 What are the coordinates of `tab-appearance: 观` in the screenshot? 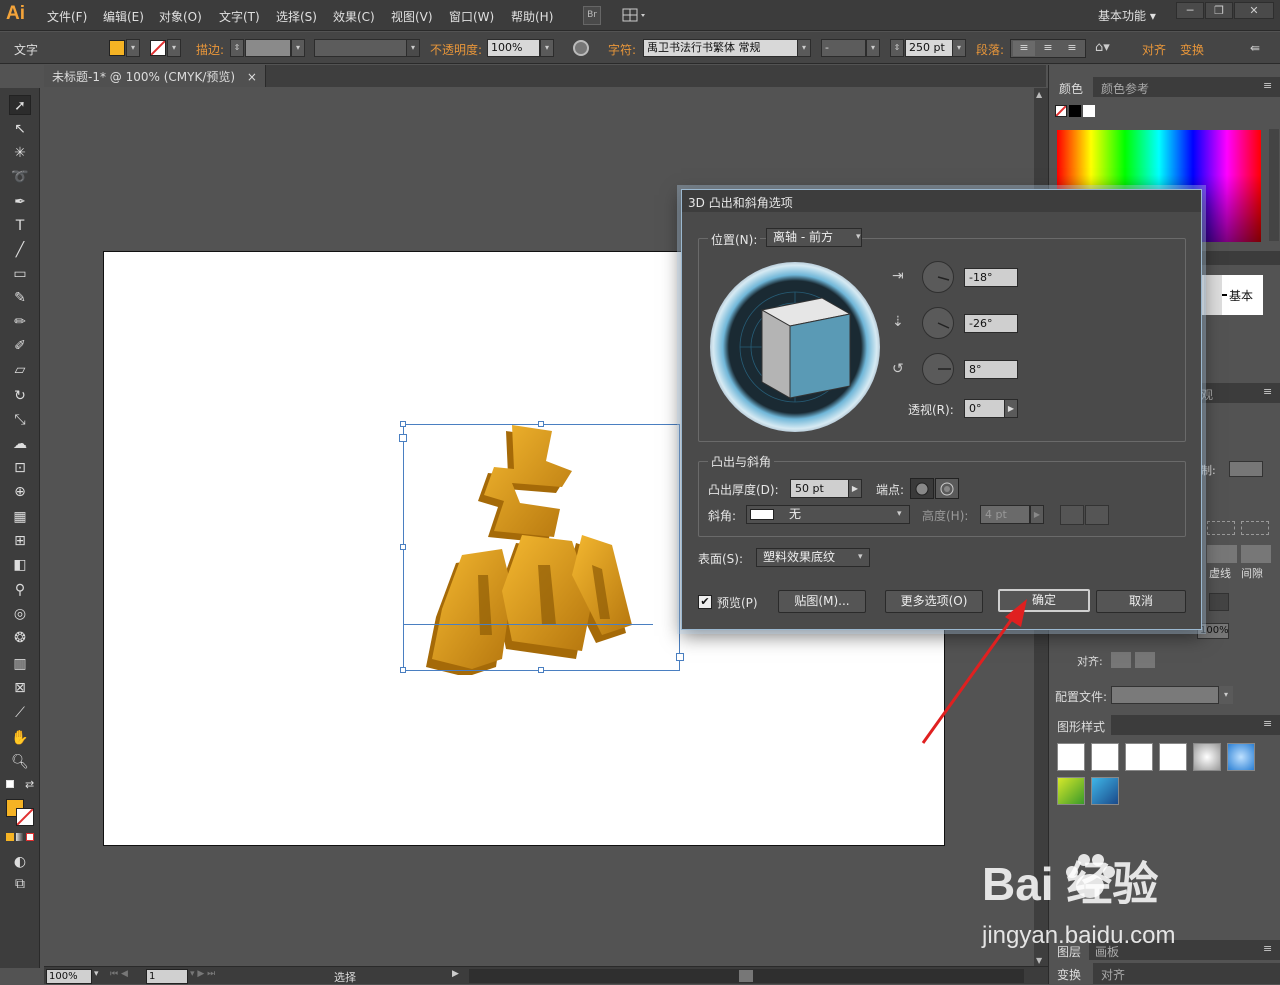 It's located at (1207, 394).